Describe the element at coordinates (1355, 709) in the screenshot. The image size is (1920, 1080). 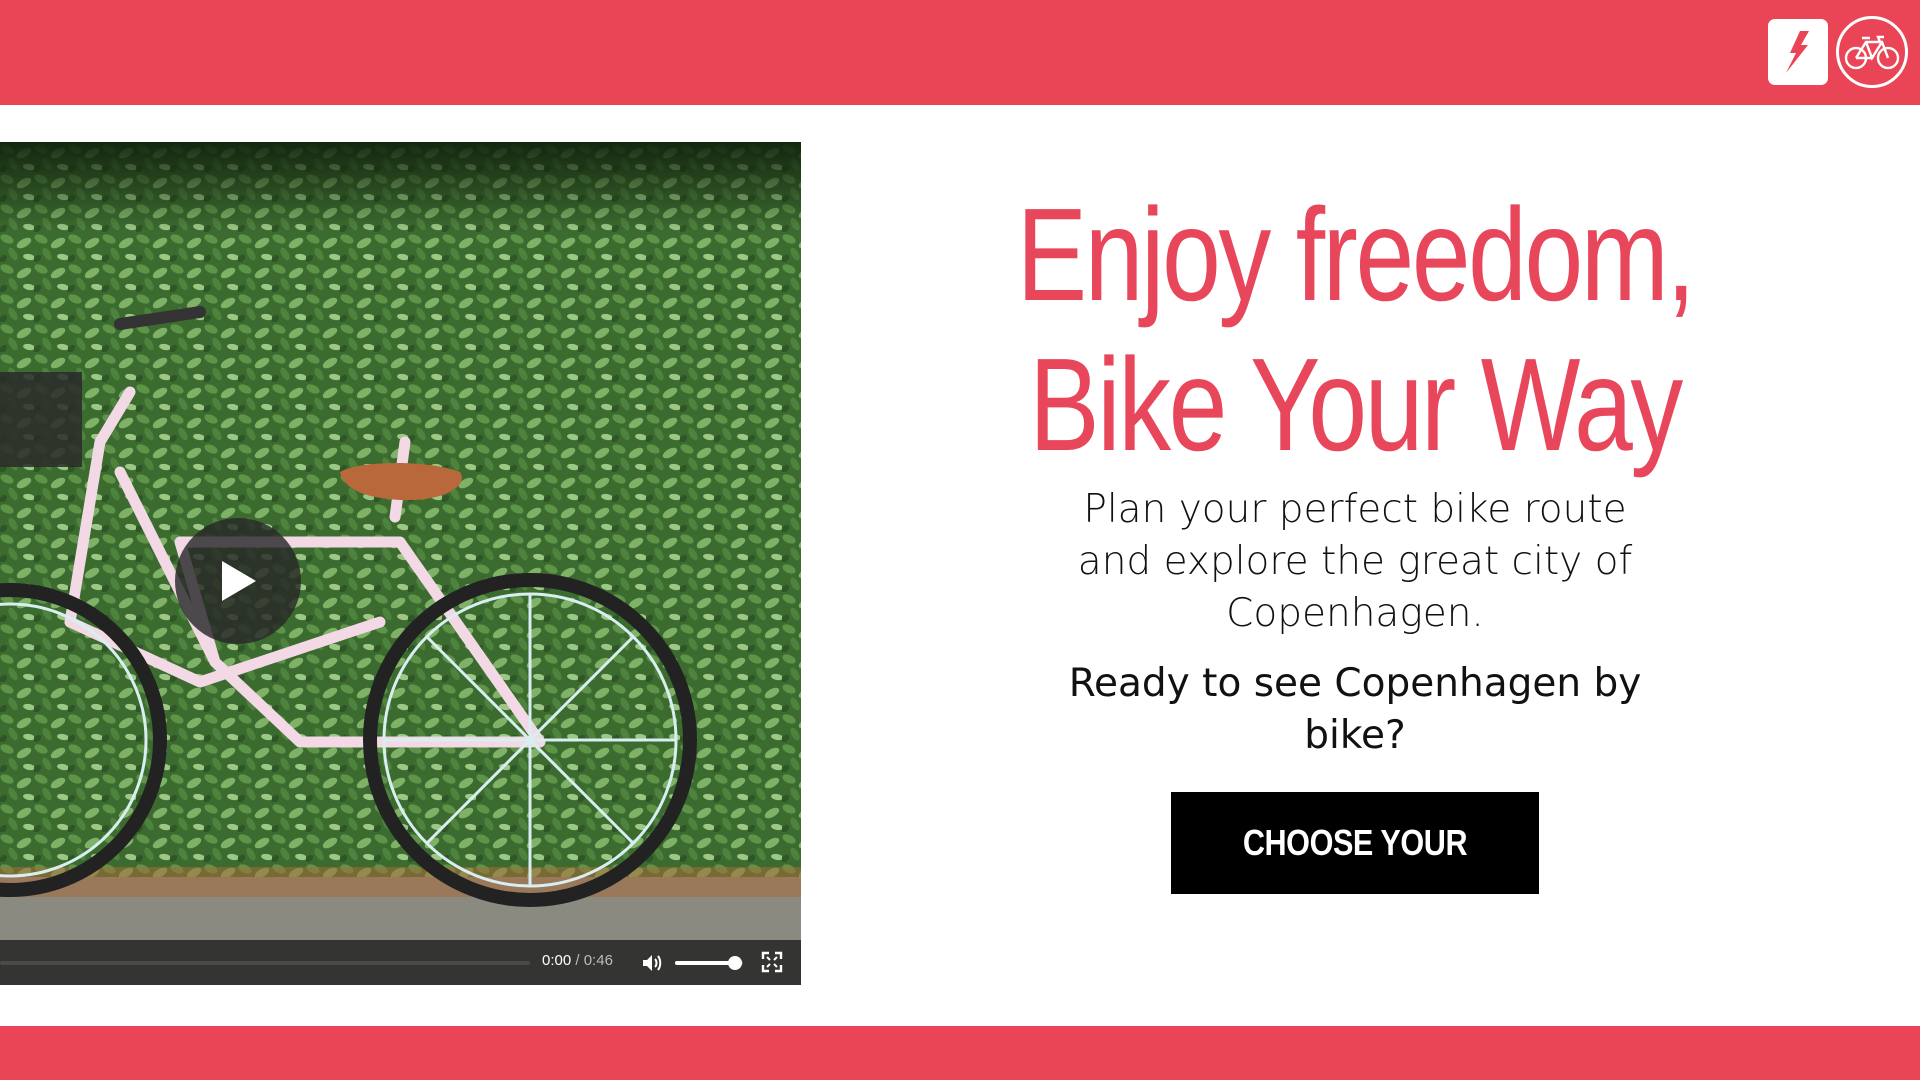
I see `hero-question: Ready to see Copenhagen by bike?` at that location.